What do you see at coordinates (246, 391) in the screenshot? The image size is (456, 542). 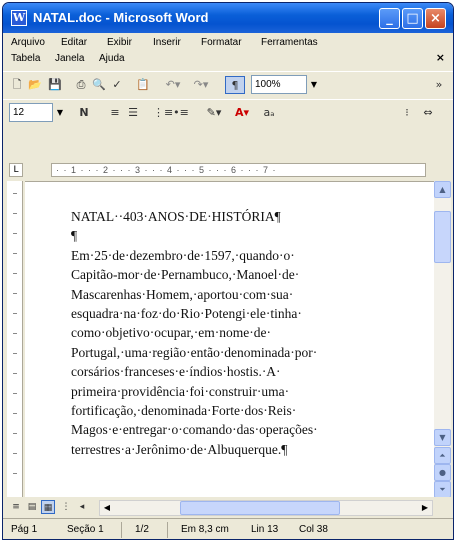 I see `body-line: primeira·providência·foi·construir·uma·` at bounding box center [246, 391].